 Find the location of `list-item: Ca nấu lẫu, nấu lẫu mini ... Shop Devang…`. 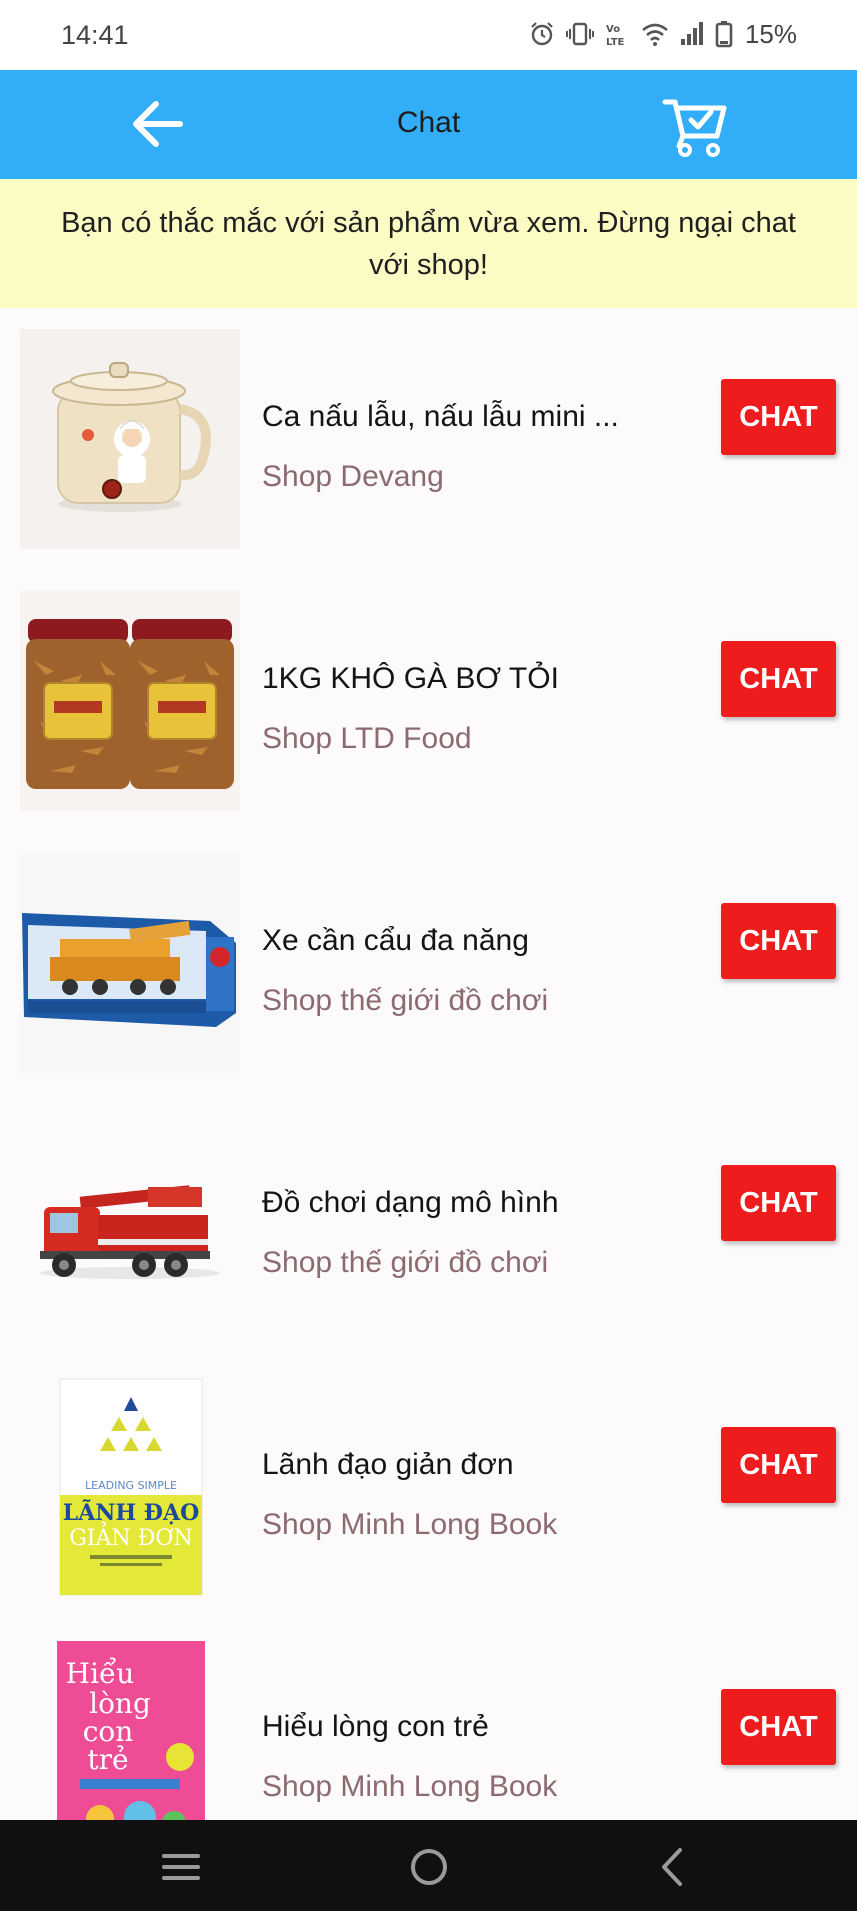

list-item: Ca nấu lẫu, nấu lẫu mini ... Shop Devang… is located at coordinates (428, 439).